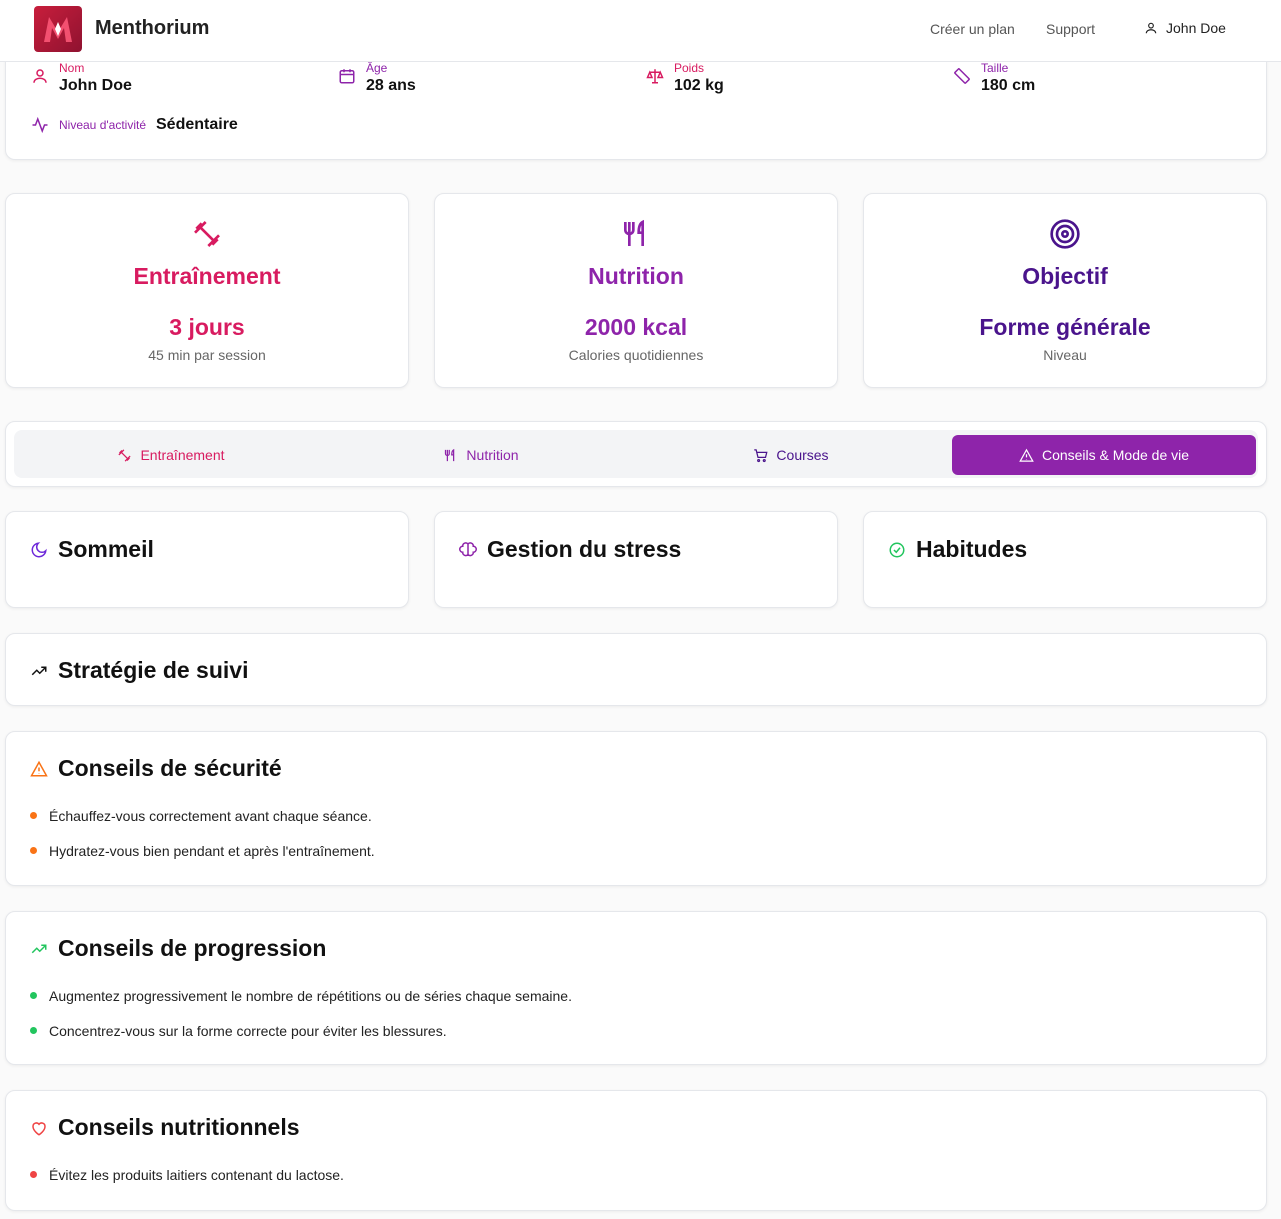 The width and height of the screenshot is (1281, 1219). Describe the element at coordinates (347, 76) in the screenshot. I see `calendar-icon` at that location.